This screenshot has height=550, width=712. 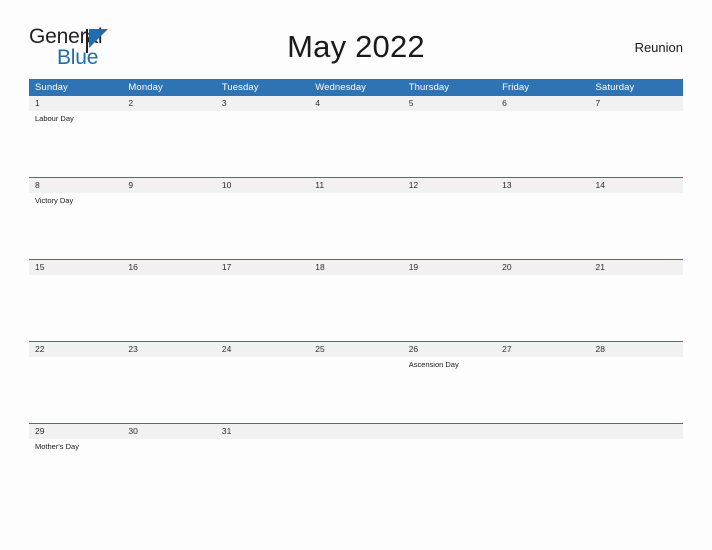 What do you see at coordinates (75, 267) in the screenshot?
I see `day-number-15: 15` at bounding box center [75, 267].